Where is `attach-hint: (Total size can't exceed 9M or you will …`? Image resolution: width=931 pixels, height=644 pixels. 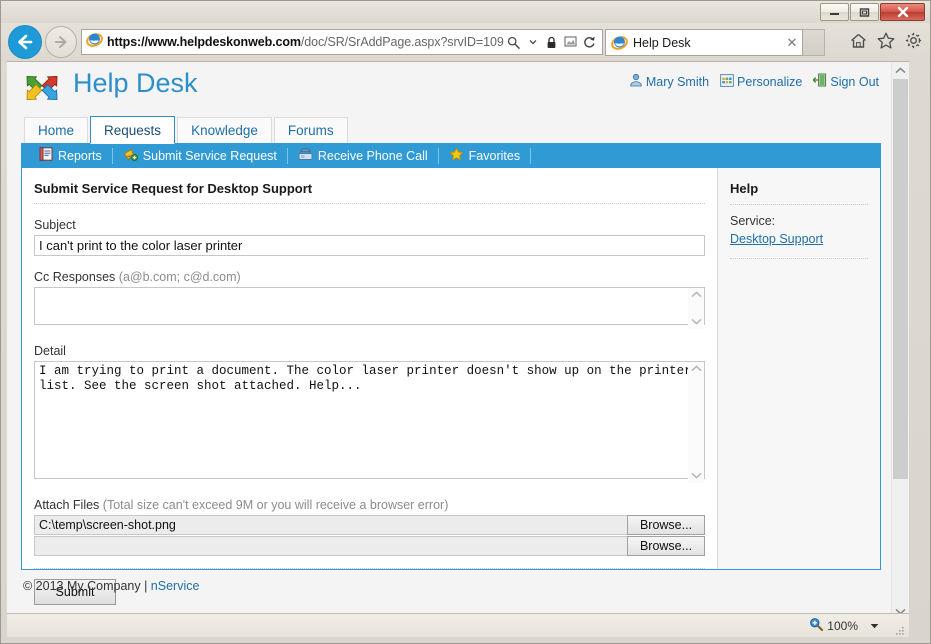 attach-hint: (Total size can't exceed 9M or you will … is located at coordinates (275, 505).